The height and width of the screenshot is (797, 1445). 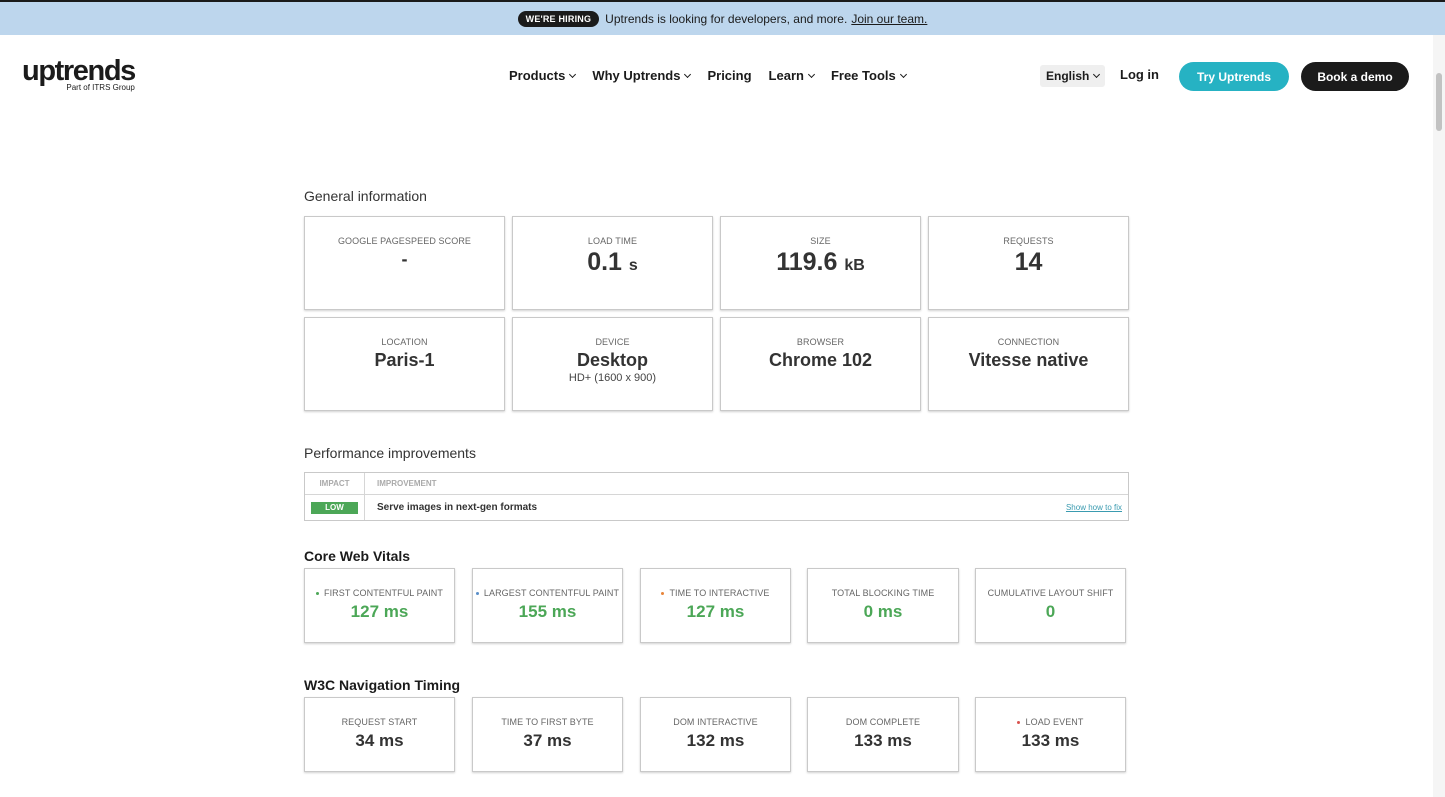 What do you see at coordinates (547, 611) in the screenshot?
I see `card-value: 155 ms` at bounding box center [547, 611].